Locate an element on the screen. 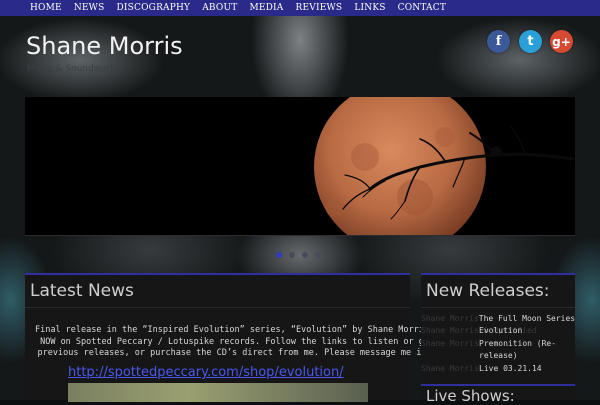 This screenshot has height=405, width=600. site-tagline: Music & Soundworks is located at coordinates (74, 69).